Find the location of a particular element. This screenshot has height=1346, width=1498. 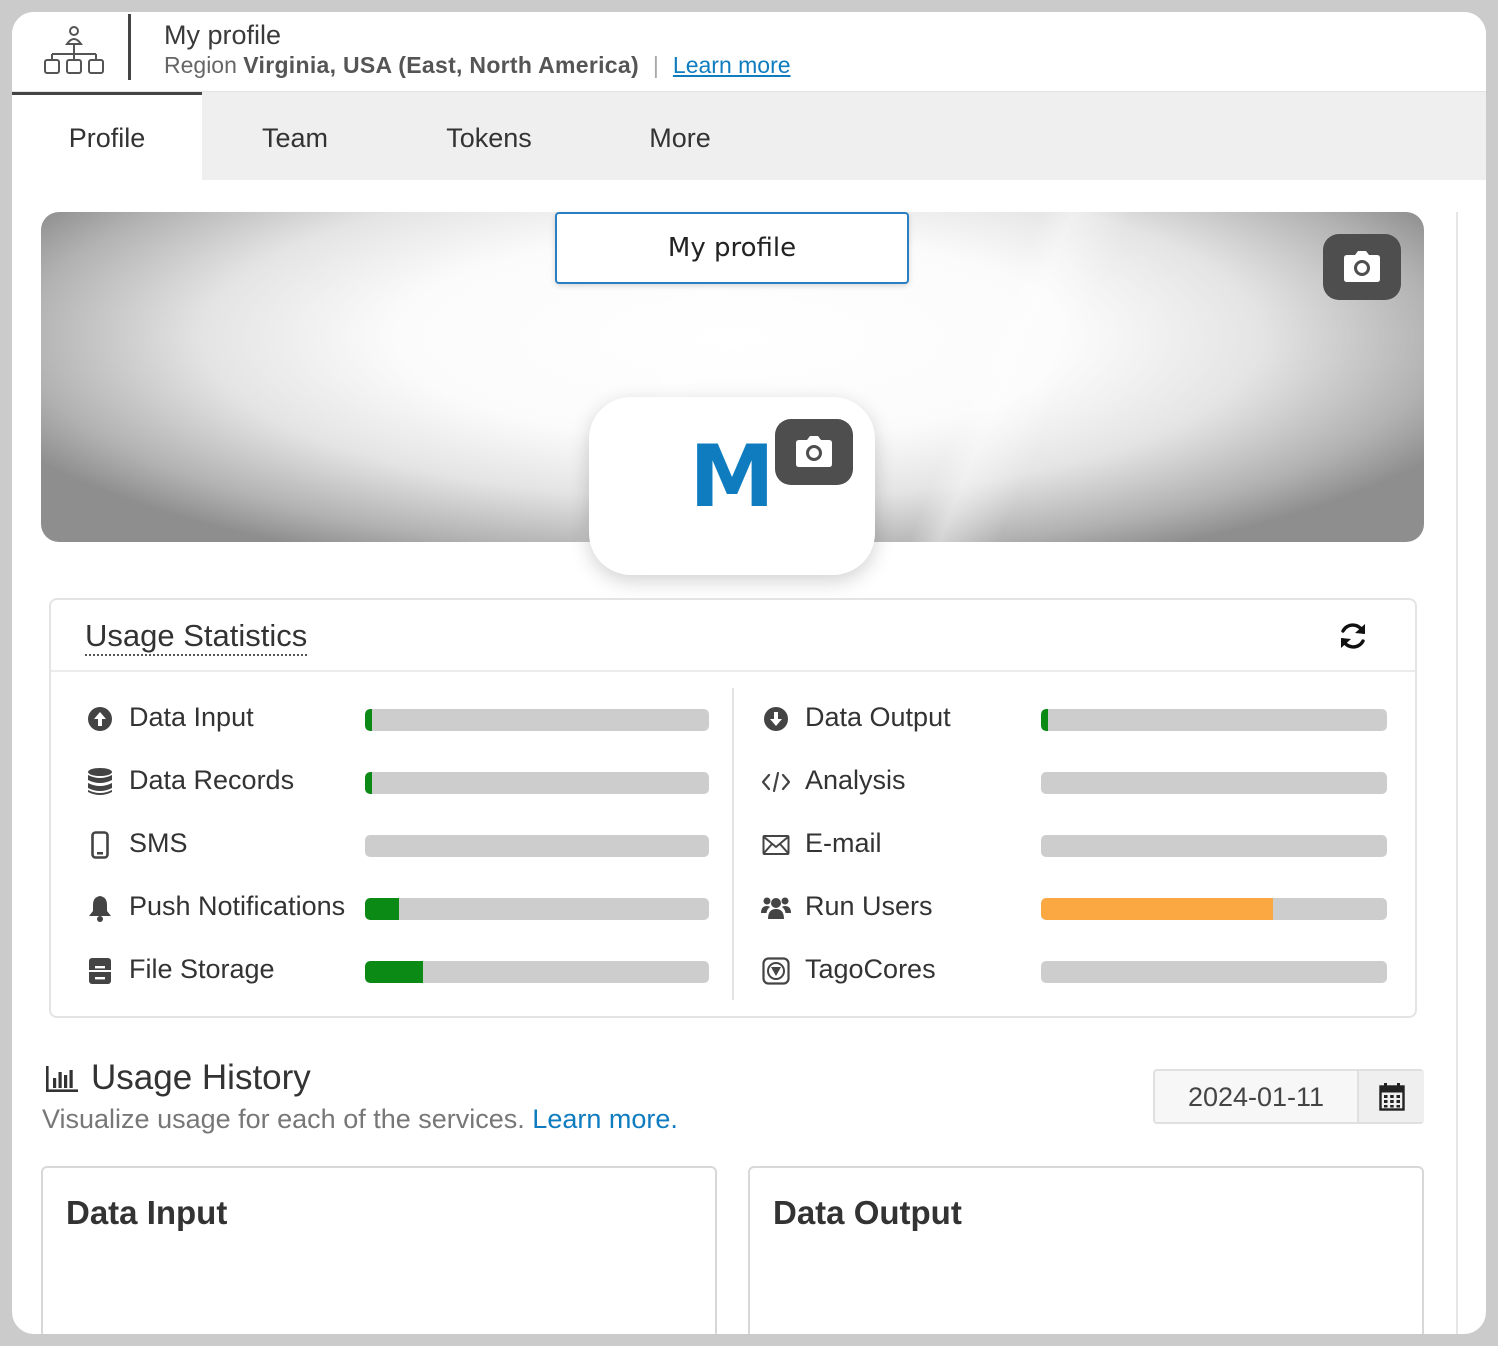

panel-title: Data Input is located at coordinates (147, 1212).